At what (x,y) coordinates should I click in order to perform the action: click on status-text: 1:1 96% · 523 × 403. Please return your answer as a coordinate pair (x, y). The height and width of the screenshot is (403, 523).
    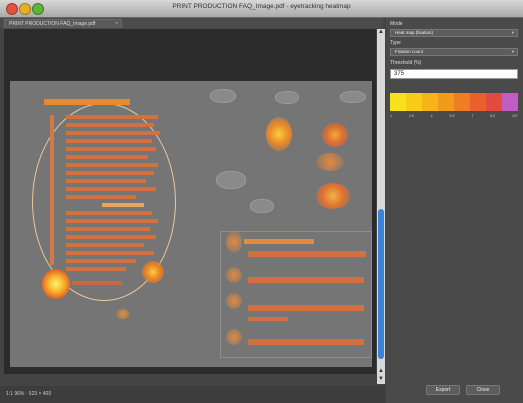
    Looking at the image, I should click on (29, 394).